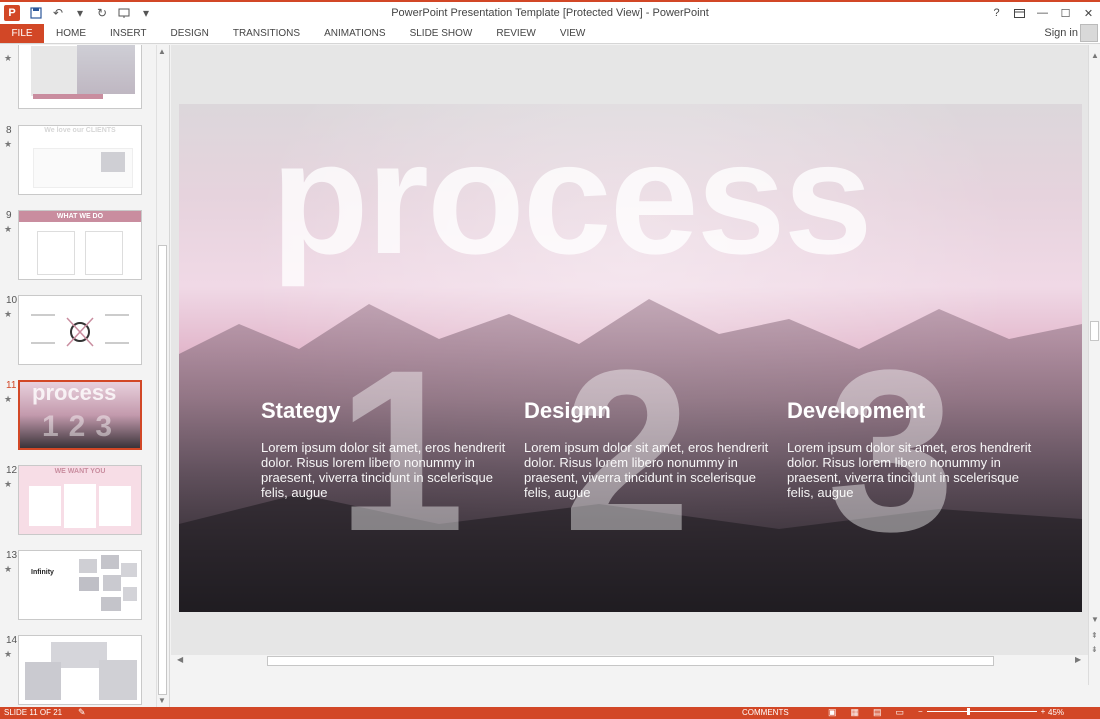 The width and height of the screenshot is (1100, 719). I want to click on thumbnail-number: 12, so click(12, 470).